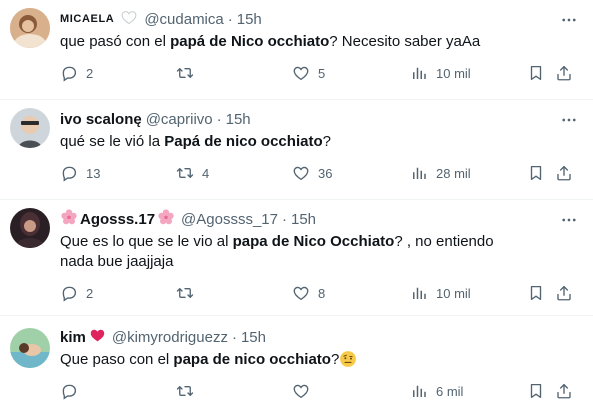 This screenshot has width=593, height=416. I want to click on reply-count: 13, so click(93, 173).